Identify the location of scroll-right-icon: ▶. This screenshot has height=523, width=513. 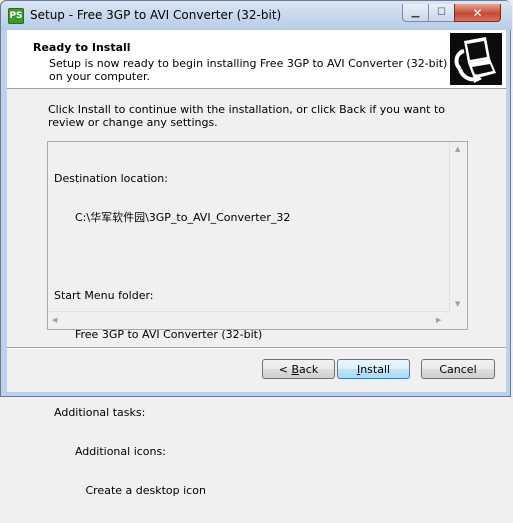
(438, 320).